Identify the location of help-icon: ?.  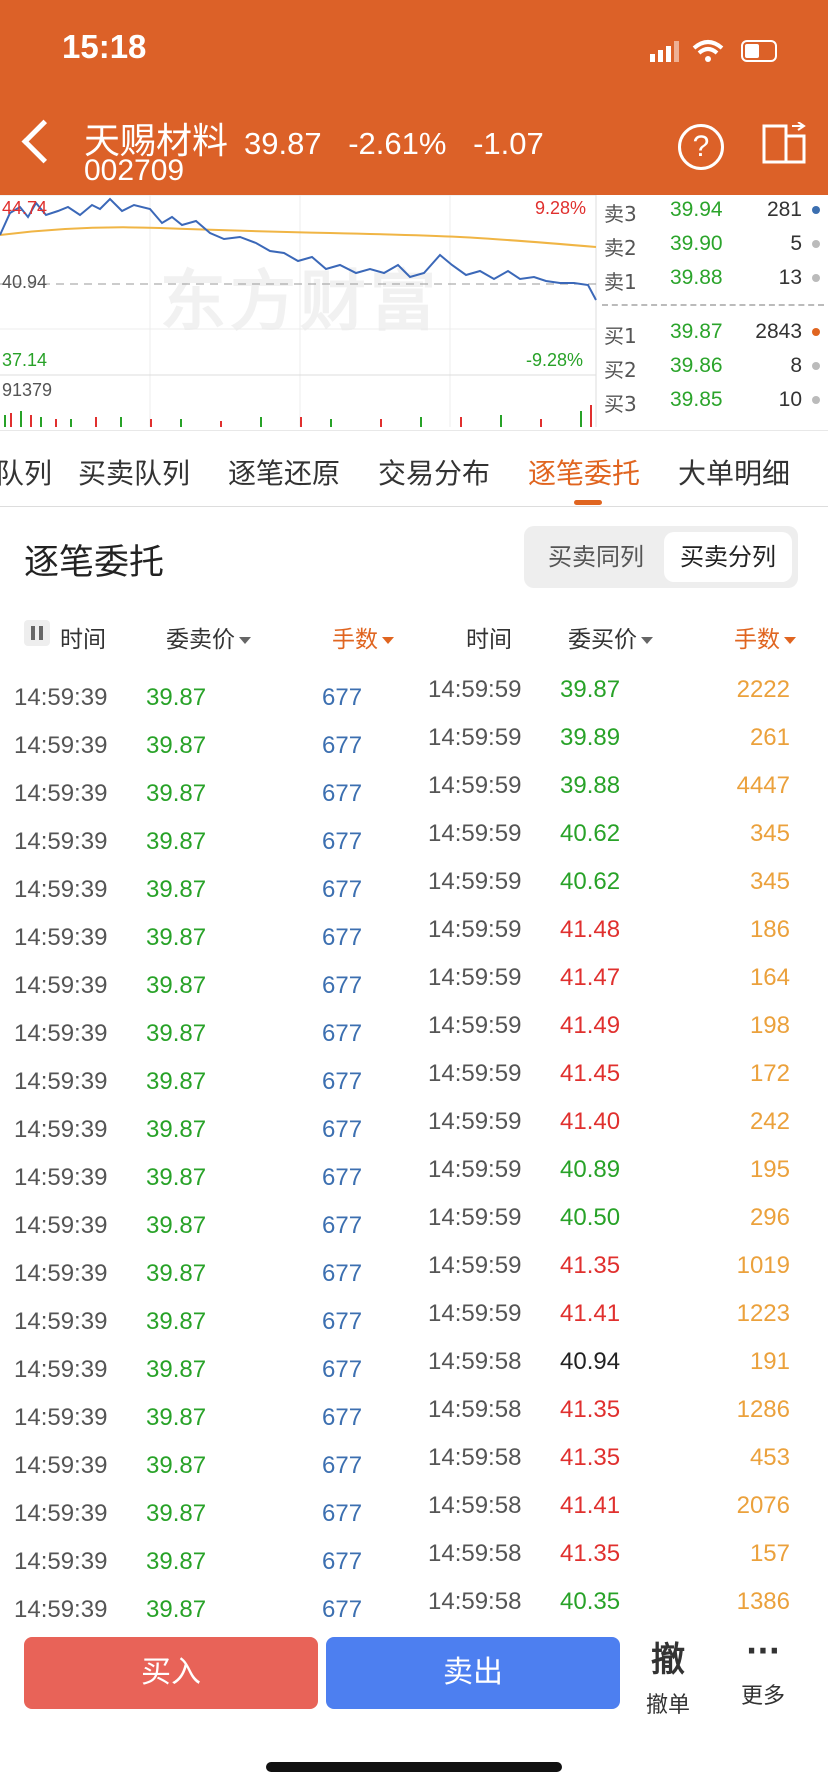
(701, 147).